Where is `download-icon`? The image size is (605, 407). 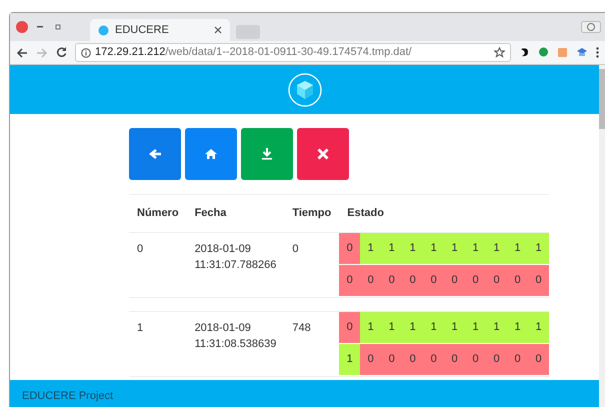
download-icon is located at coordinates (267, 154).